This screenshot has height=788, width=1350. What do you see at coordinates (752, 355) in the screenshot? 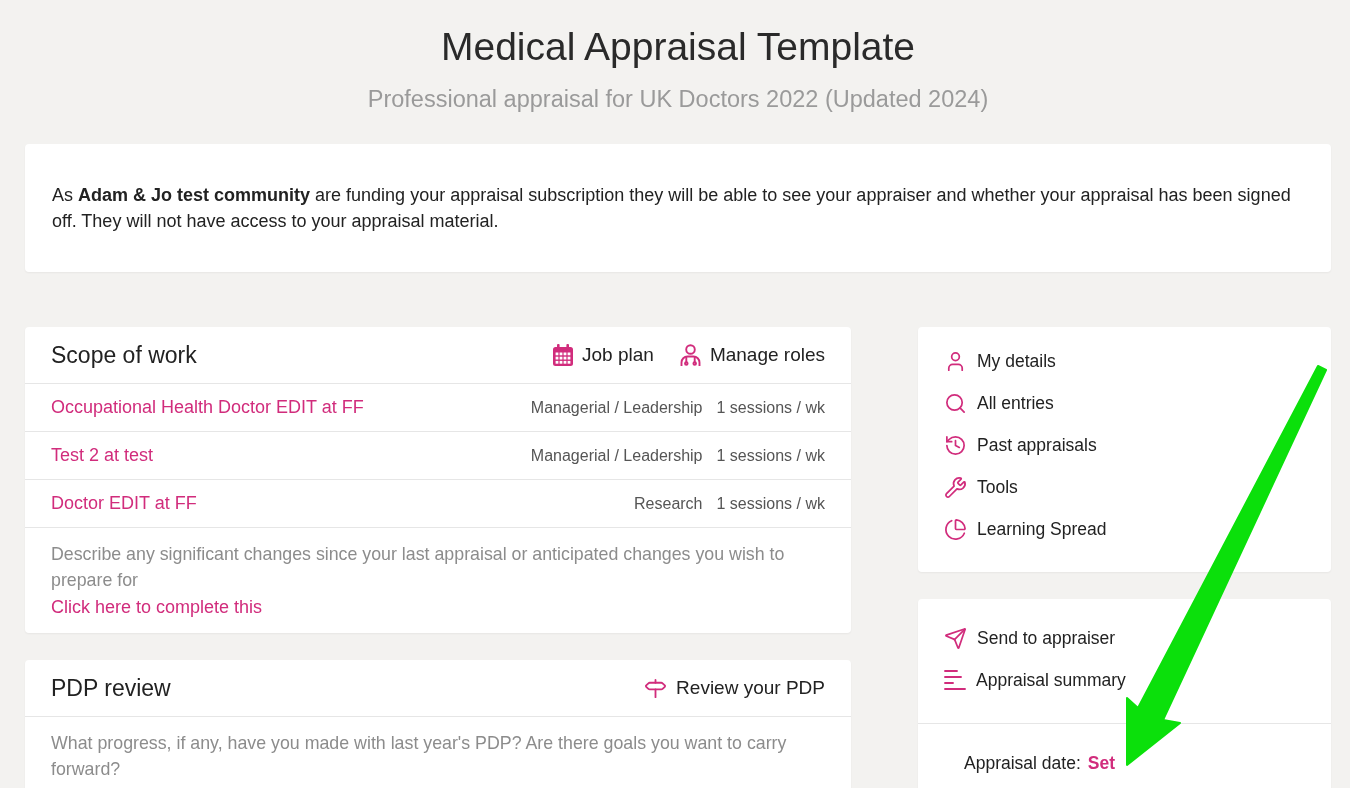
I see `header-action-link: Manage roles` at bounding box center [752, 355].